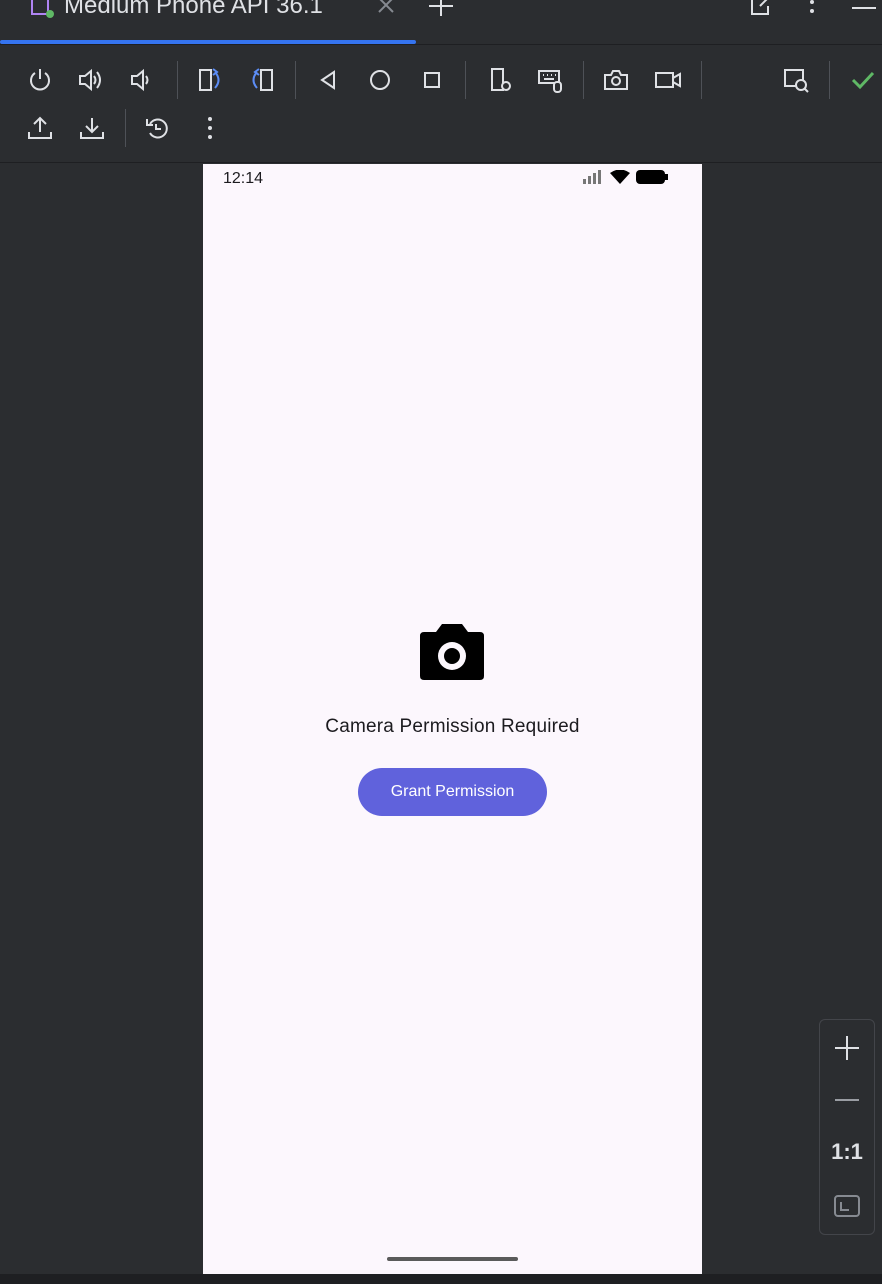 This screenshot has width=882, height=1284. What do you see at coordinates (141, 80) in the screenshot?
I see `volume-down-icon` at bounding box center [141, 80].